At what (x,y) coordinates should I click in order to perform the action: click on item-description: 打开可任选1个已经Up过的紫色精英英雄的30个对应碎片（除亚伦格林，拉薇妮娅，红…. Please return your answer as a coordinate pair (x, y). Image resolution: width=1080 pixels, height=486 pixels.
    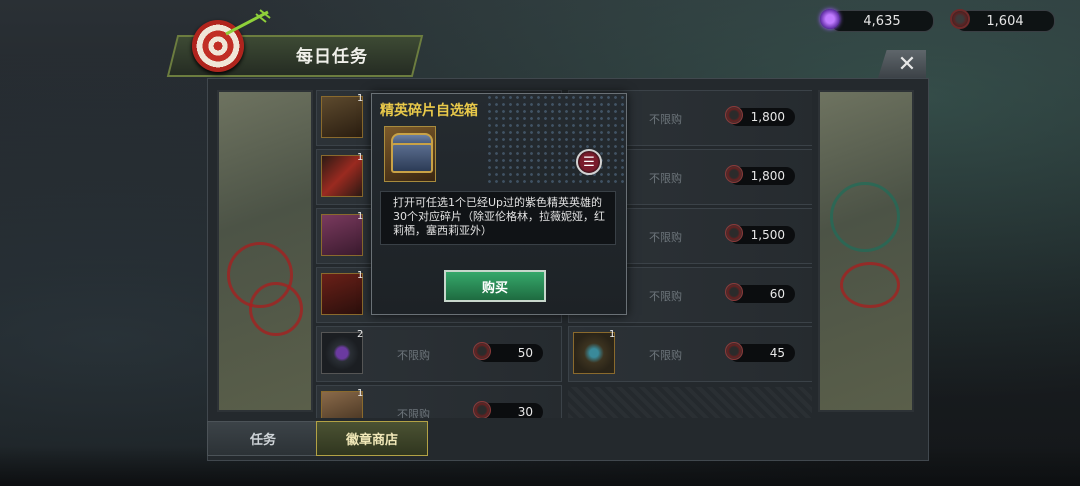
    Looking at the image, I should click on (498, 218).